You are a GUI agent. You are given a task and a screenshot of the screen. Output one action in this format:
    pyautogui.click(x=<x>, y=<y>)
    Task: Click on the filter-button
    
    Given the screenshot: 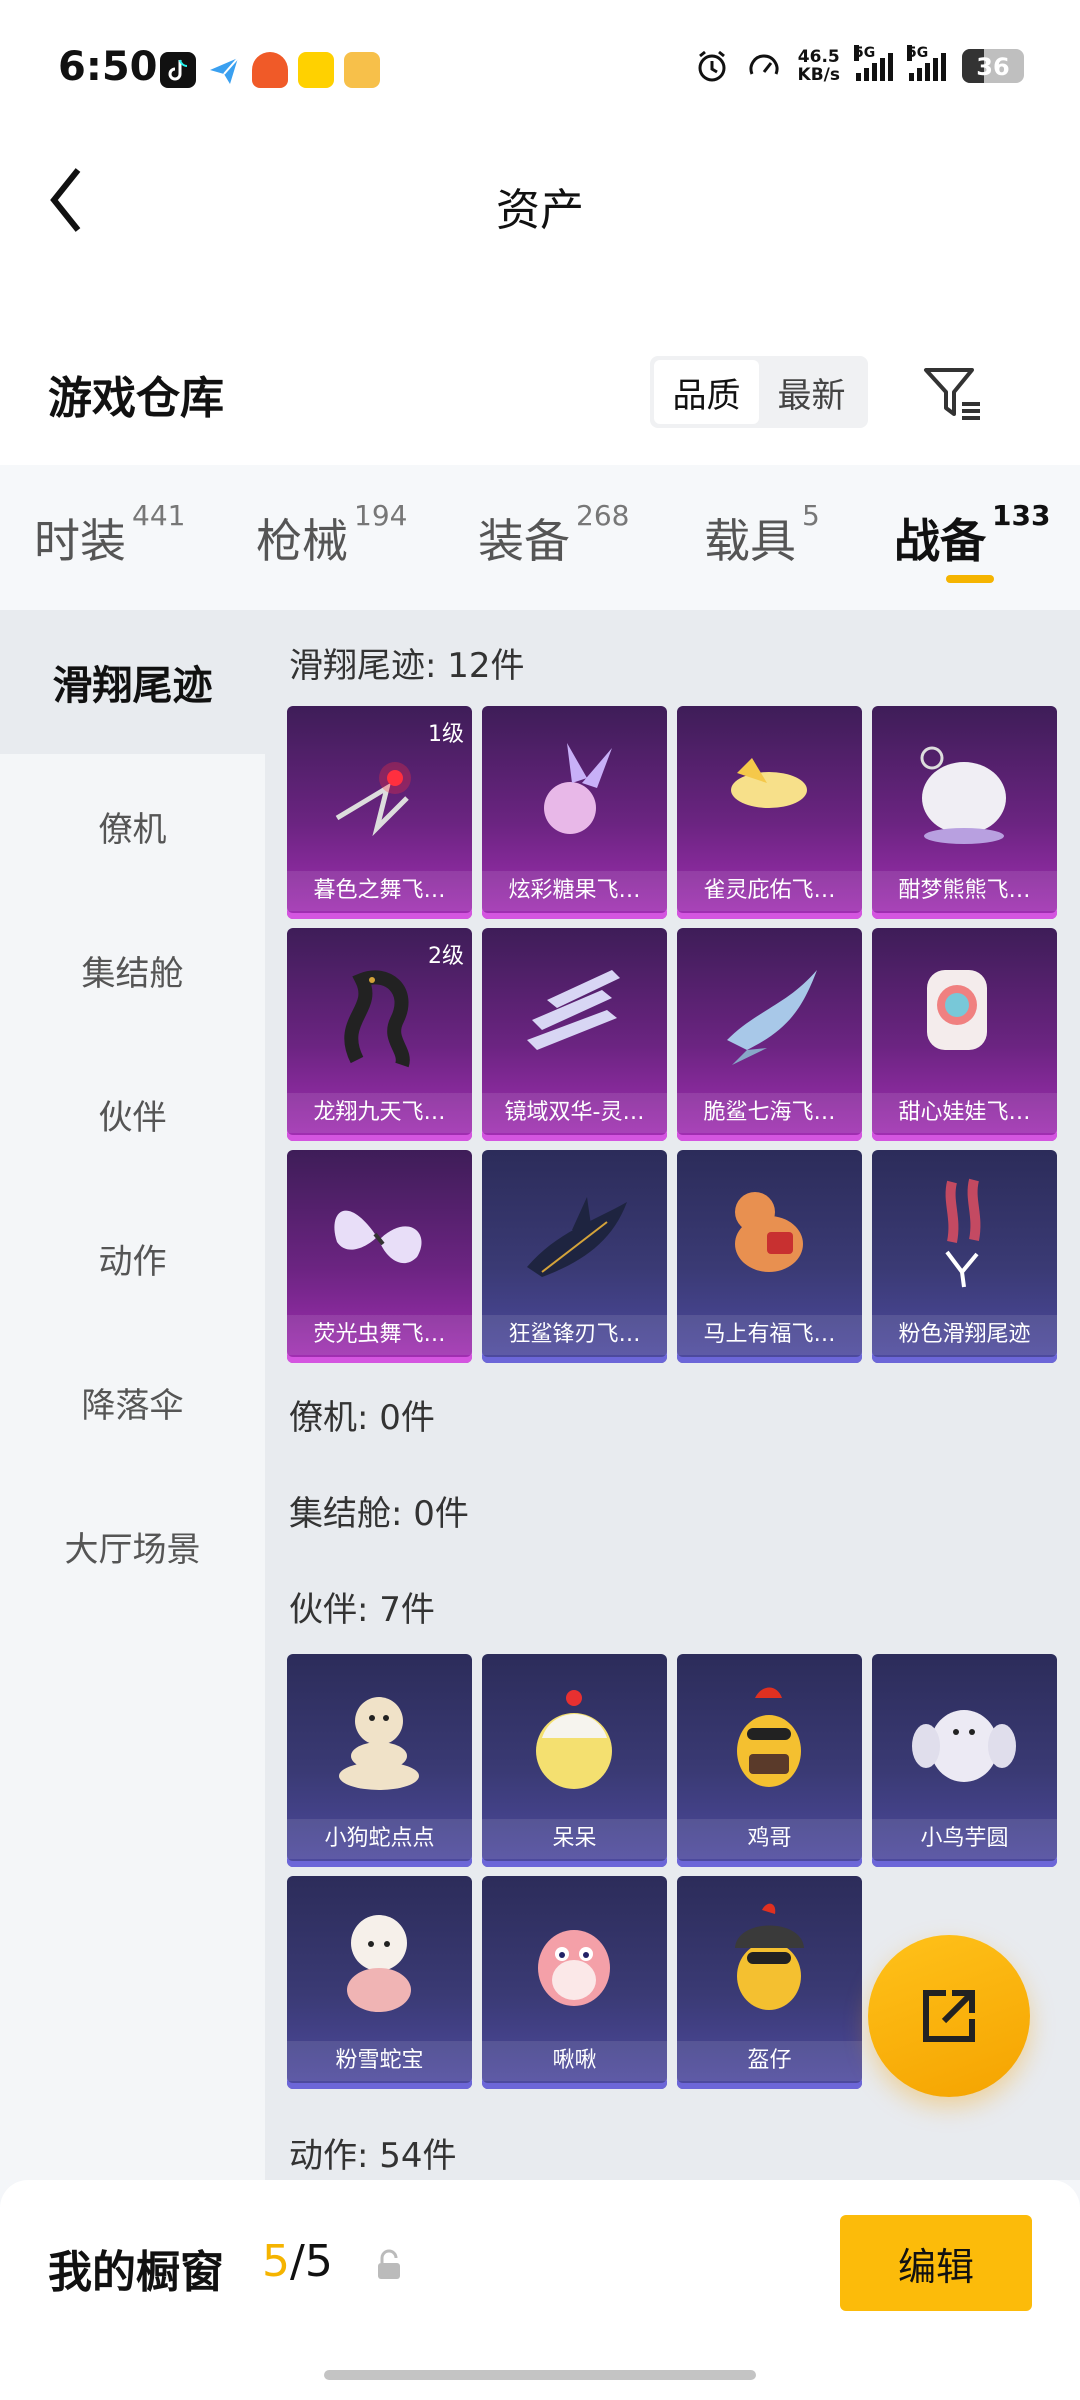 What is the action you would take?
    pyautogui.click(x=953, y=393)
    